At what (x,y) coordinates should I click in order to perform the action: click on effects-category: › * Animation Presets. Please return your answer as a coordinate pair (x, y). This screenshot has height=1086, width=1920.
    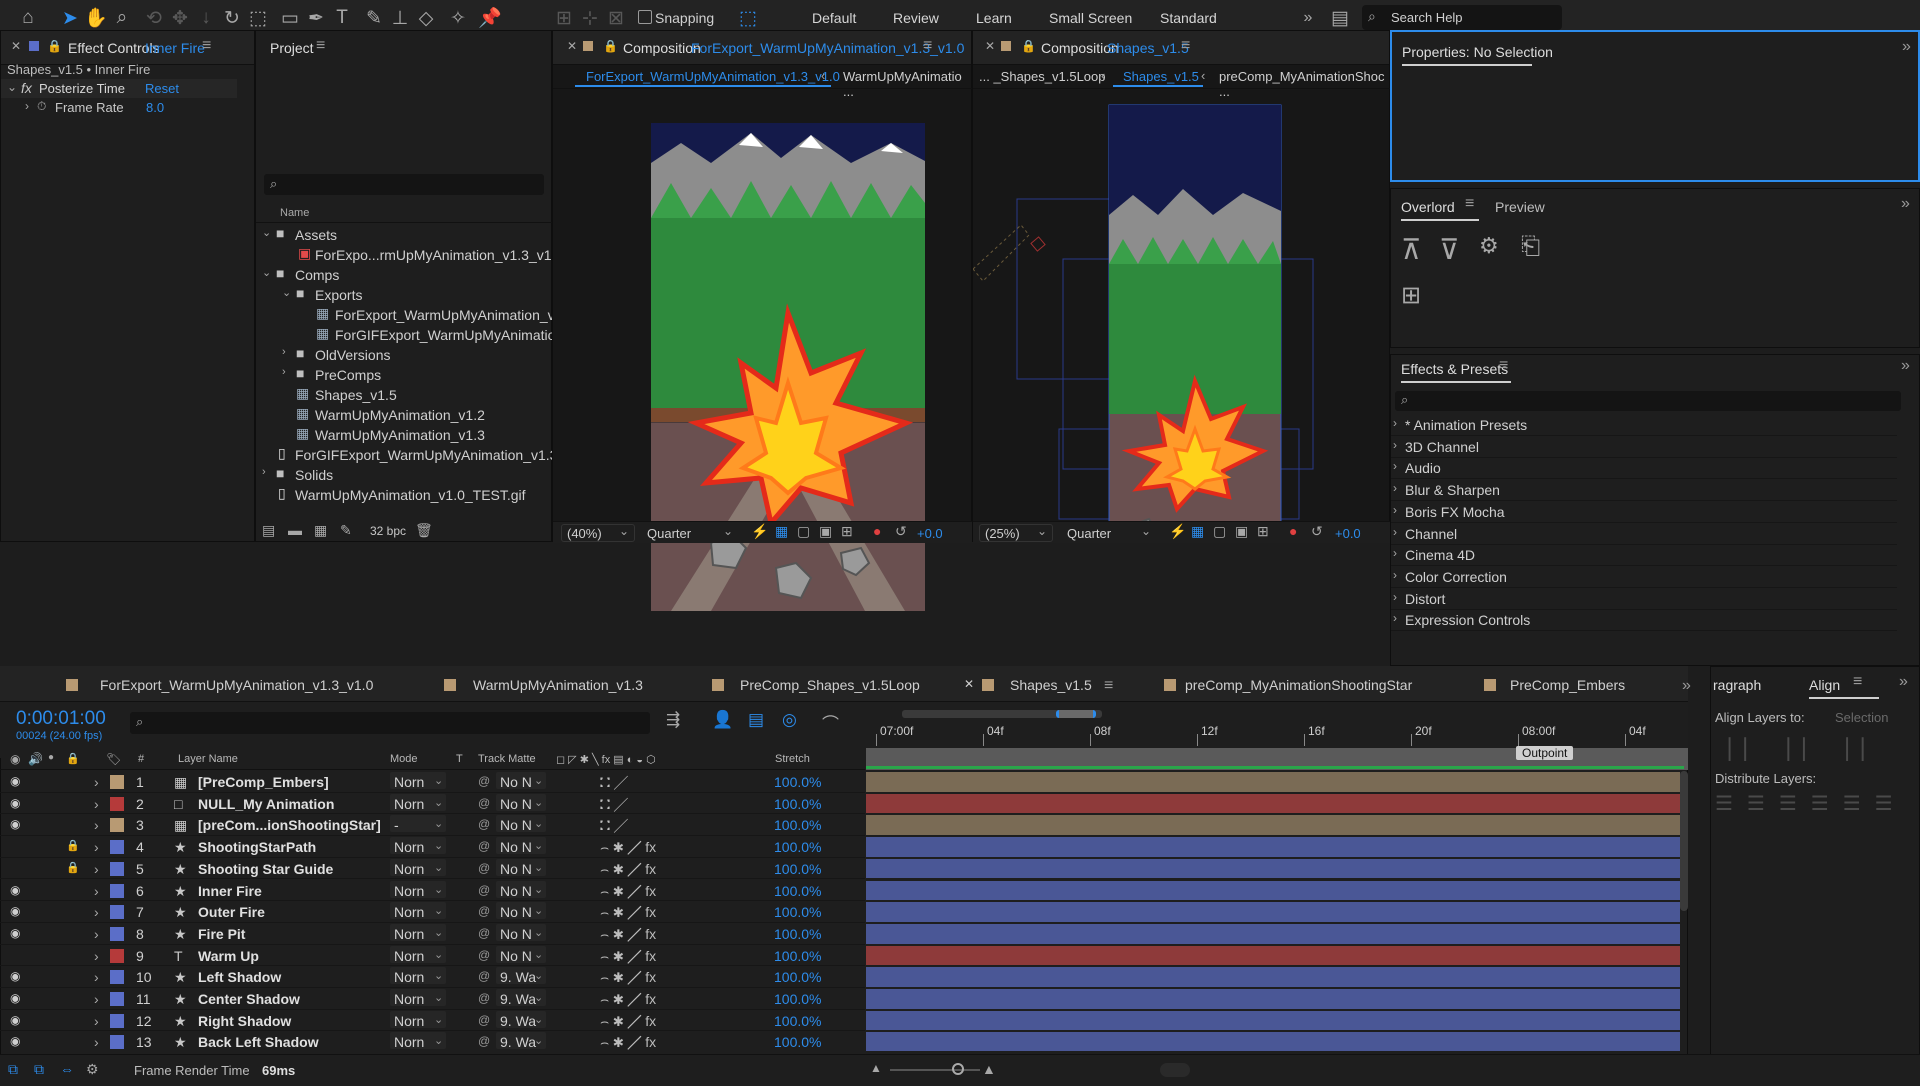
    Looking at the image, I should click on (1644, 425).